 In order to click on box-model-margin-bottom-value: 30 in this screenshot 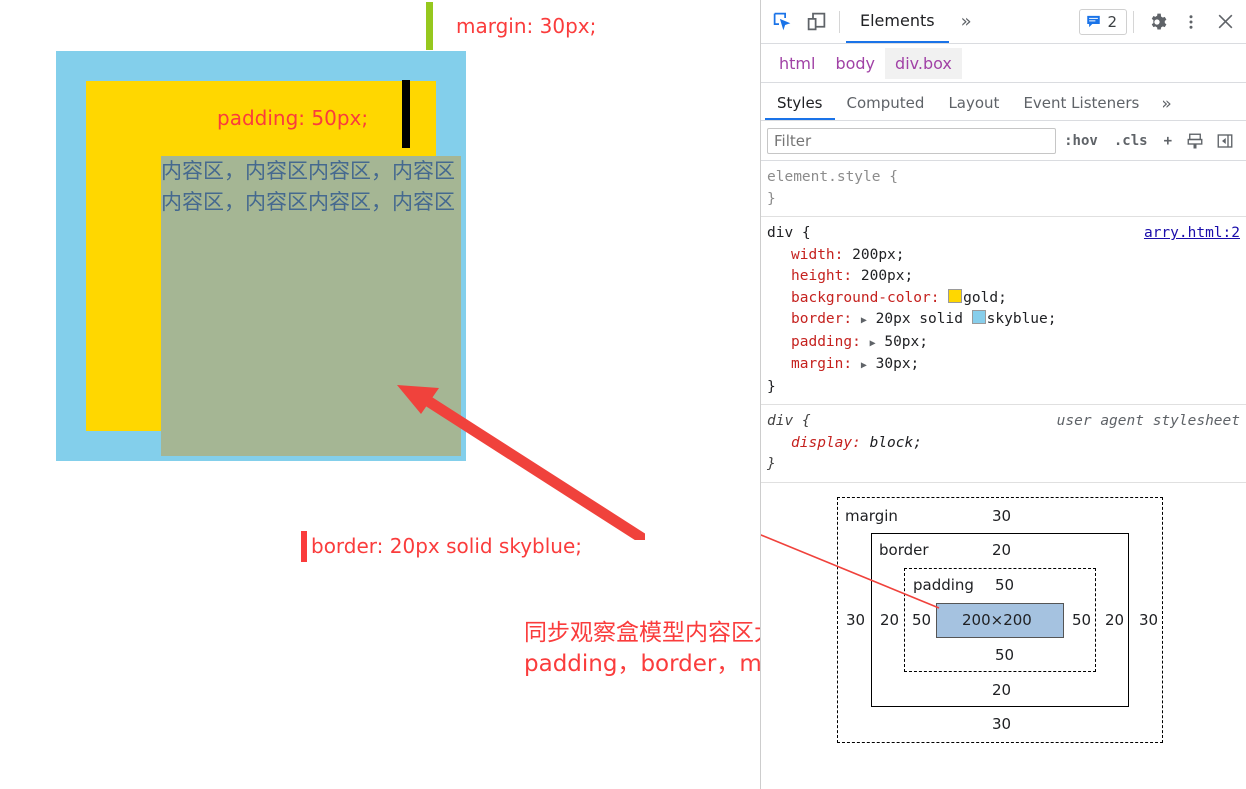, I will do `click(1001, 724)`.